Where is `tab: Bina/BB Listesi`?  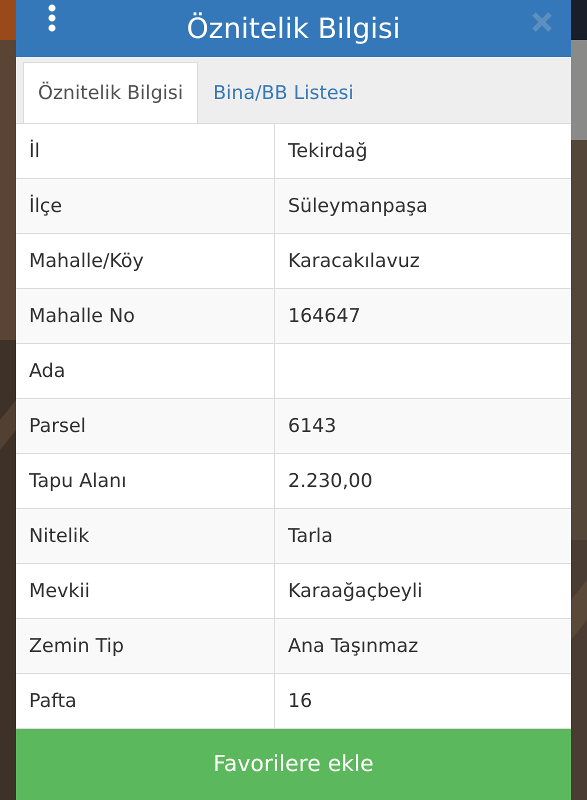 tab: Bina/BB Listesi is located at coordinates (283, 92).